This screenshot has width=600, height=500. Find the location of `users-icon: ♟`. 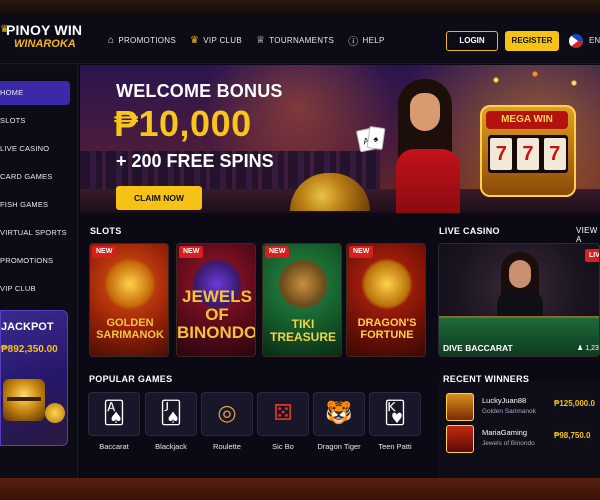

users-icon: ♟ is located at coordinates (581, 348).